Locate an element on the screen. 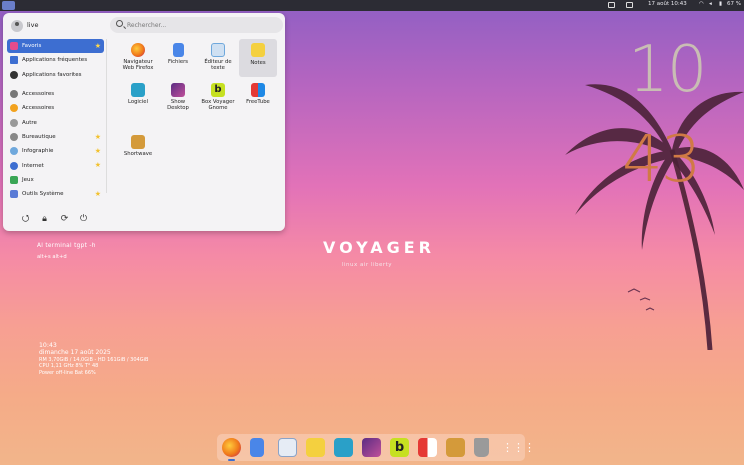  app-label: Gnome is located at coordinates (218, 108).